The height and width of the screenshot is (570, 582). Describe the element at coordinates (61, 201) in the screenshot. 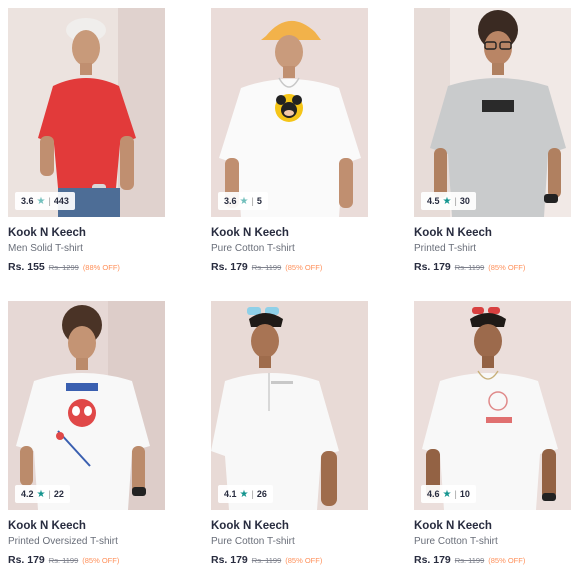

I see `rating-count: 443` at that location.